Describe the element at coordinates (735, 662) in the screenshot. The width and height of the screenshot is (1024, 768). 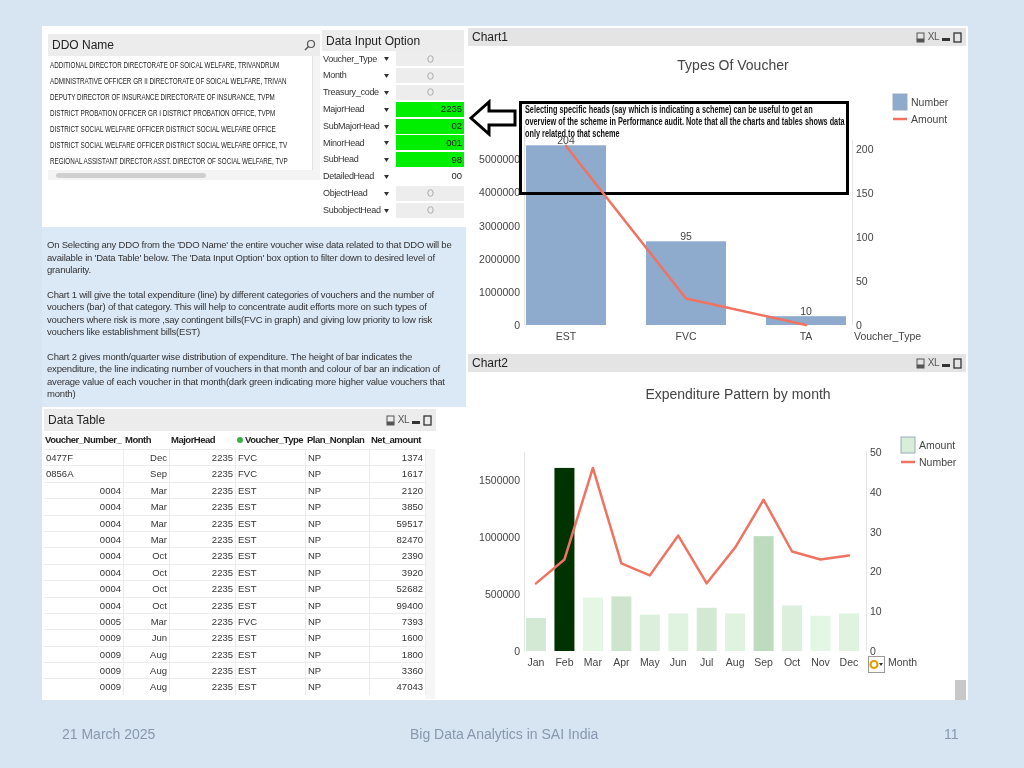
I see `axis-label: Aug` at that location.